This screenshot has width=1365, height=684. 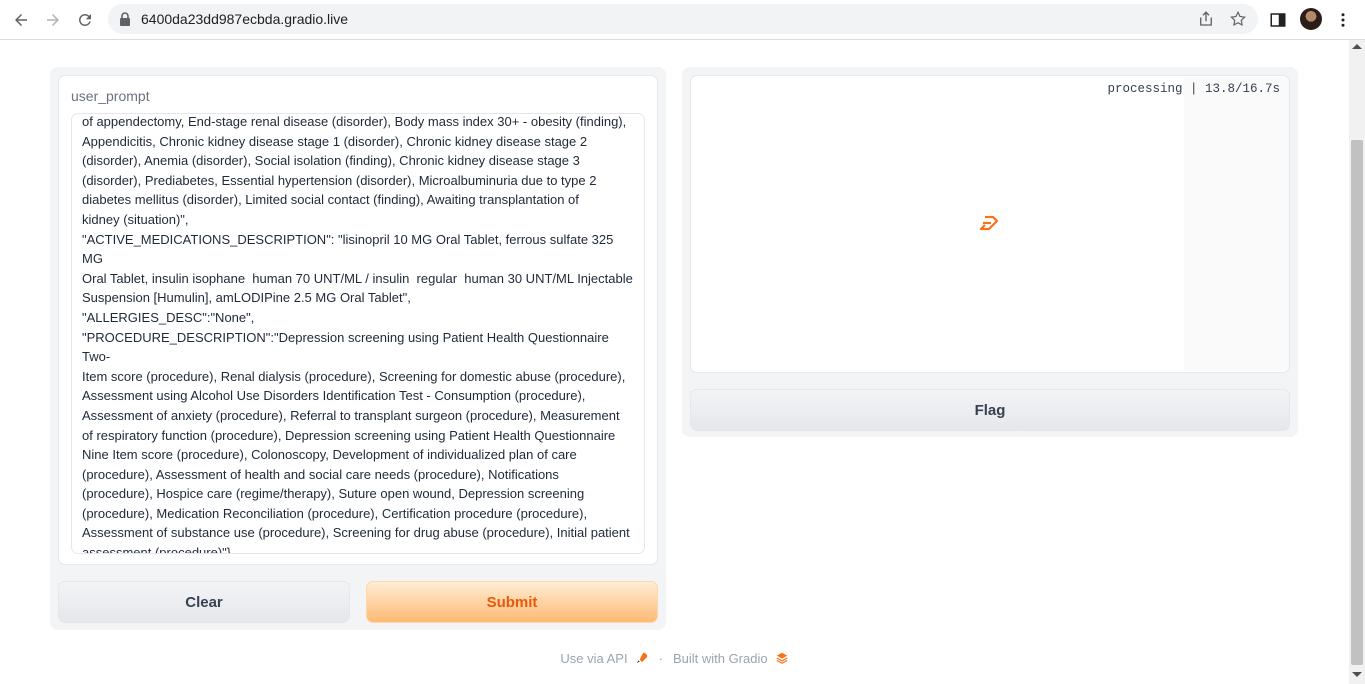 I want to click on back-button, so click(x=21, y=20).